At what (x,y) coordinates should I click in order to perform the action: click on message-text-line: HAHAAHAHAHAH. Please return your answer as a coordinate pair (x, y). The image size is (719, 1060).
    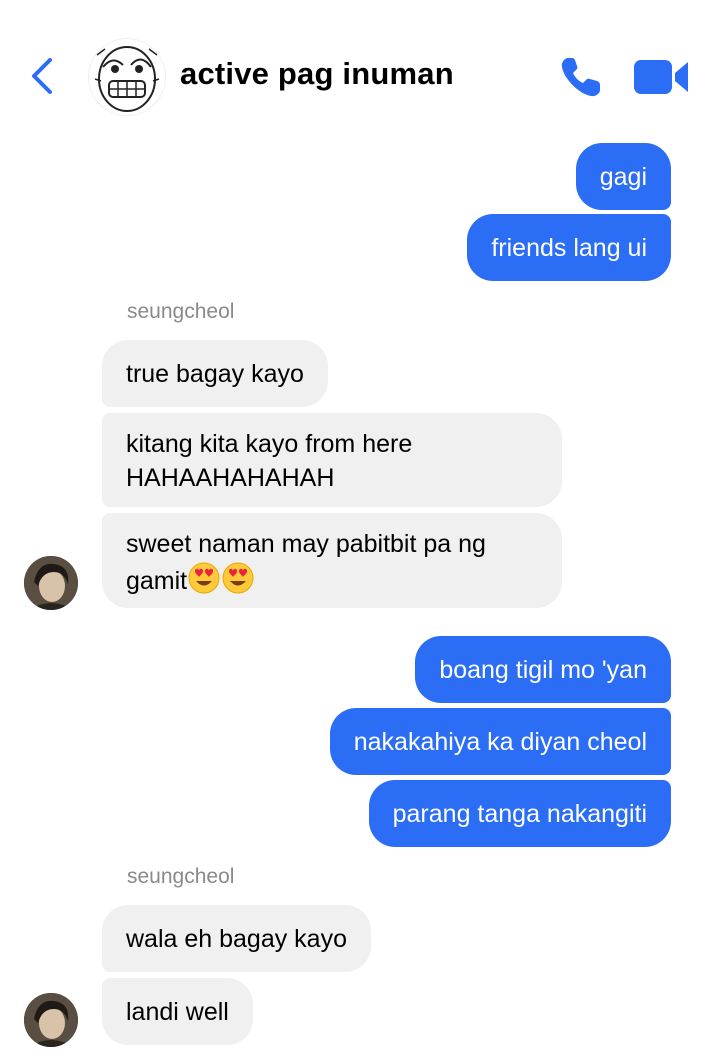
    Looking at the image, I should click on (230, 478).